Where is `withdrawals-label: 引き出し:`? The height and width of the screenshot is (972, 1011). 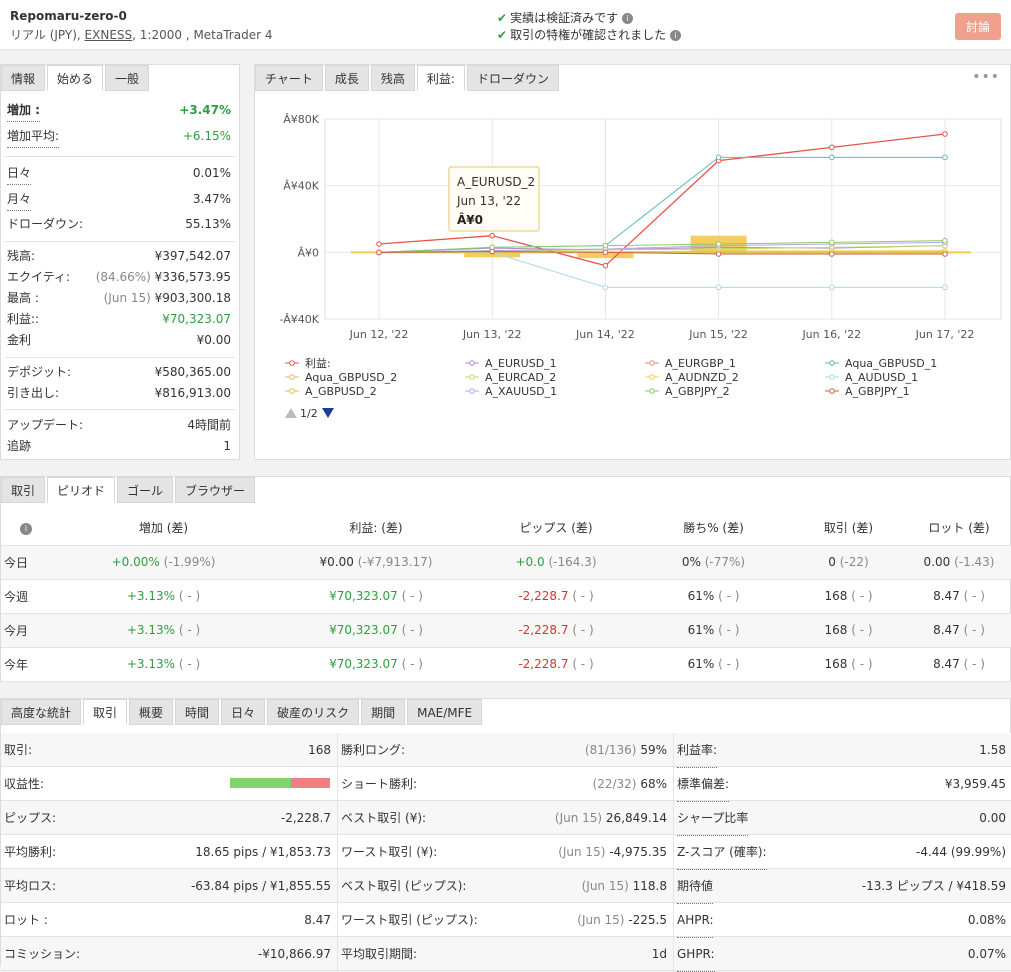
withdrawals-label: 引き出し: is located at coordinates (33, 393).